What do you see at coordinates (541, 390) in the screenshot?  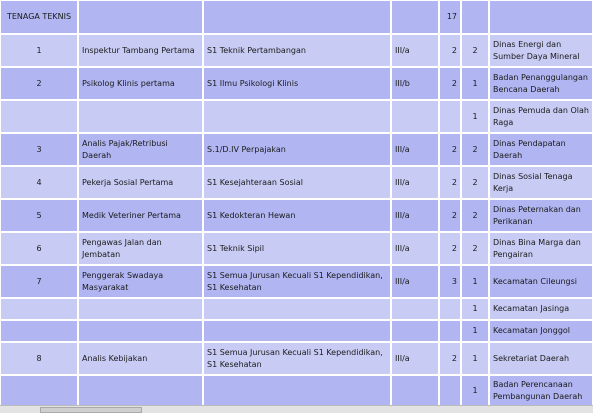 I see `work-unit: Badan Perencanaan Pembangunan Daerah` at bounding box center [541, 390].